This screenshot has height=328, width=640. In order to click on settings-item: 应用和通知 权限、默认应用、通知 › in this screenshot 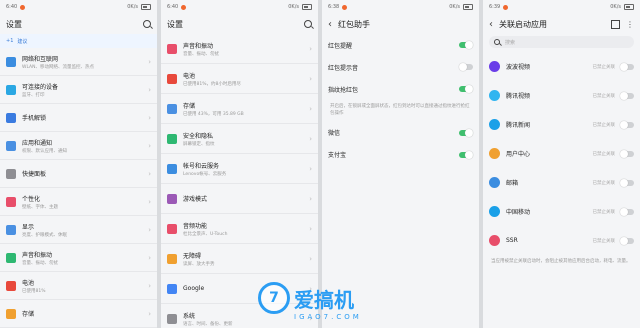, I will do `click(78, 146)`.